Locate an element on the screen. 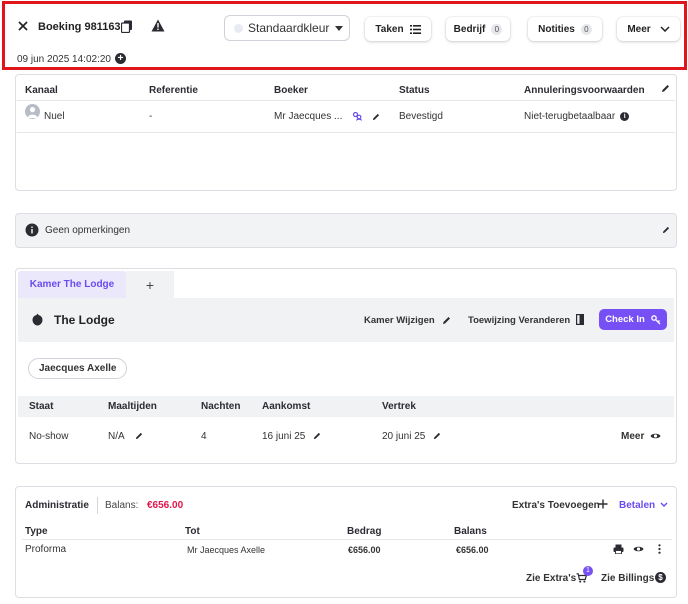 The image size is (688, 604). balance-label: Balans: is located at coordinates (122, 505).